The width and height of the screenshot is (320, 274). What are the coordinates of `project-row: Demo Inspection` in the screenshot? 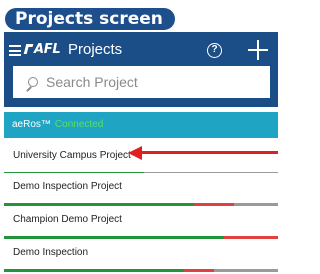 It's located at (141, 255).